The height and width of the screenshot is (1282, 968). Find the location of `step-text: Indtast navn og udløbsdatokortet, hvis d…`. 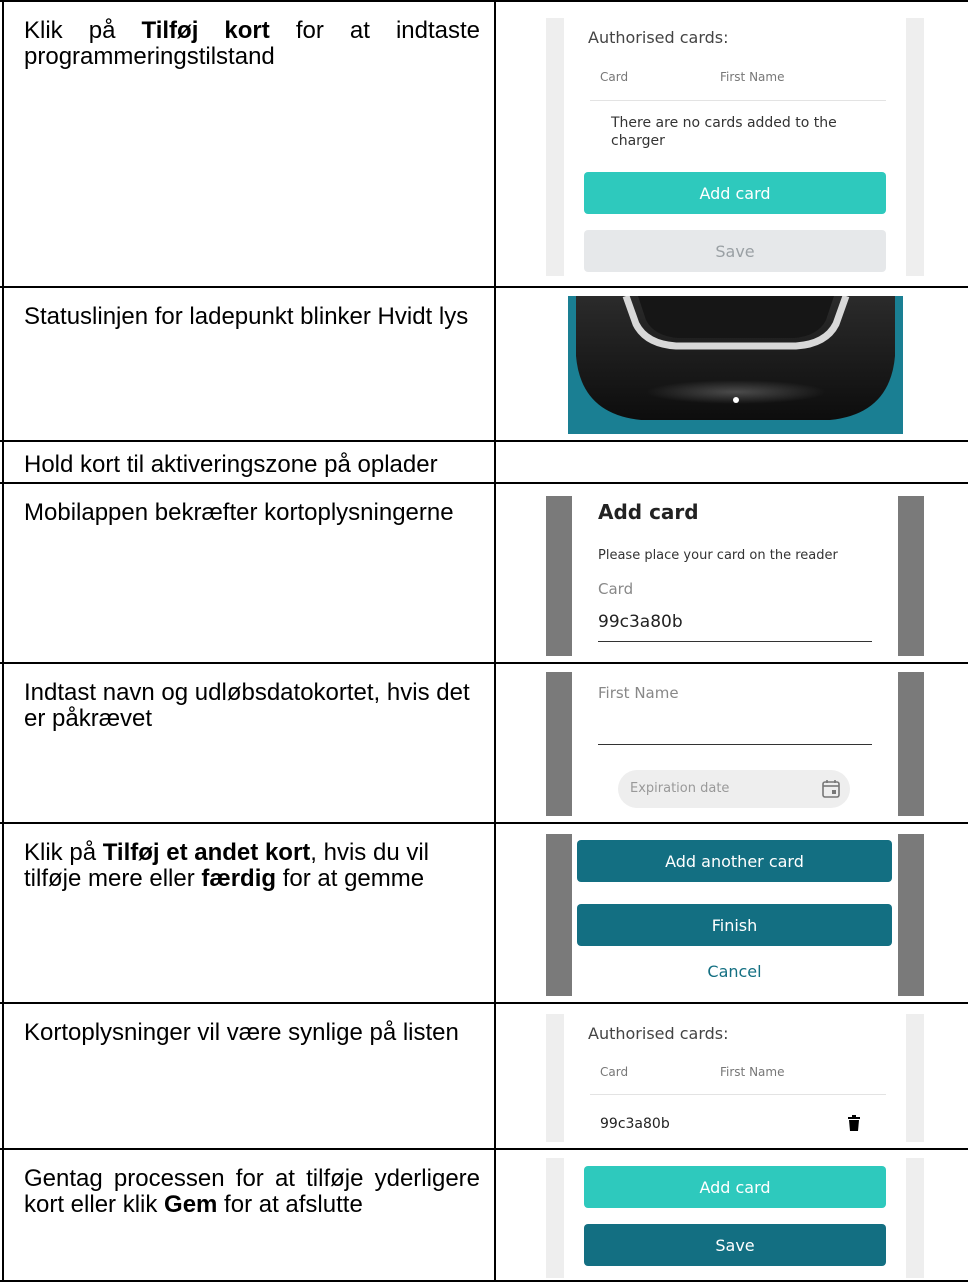

step-text: Indtast navn og udløbsdatokortet, hvis d… is located at coordinates (247, 705).